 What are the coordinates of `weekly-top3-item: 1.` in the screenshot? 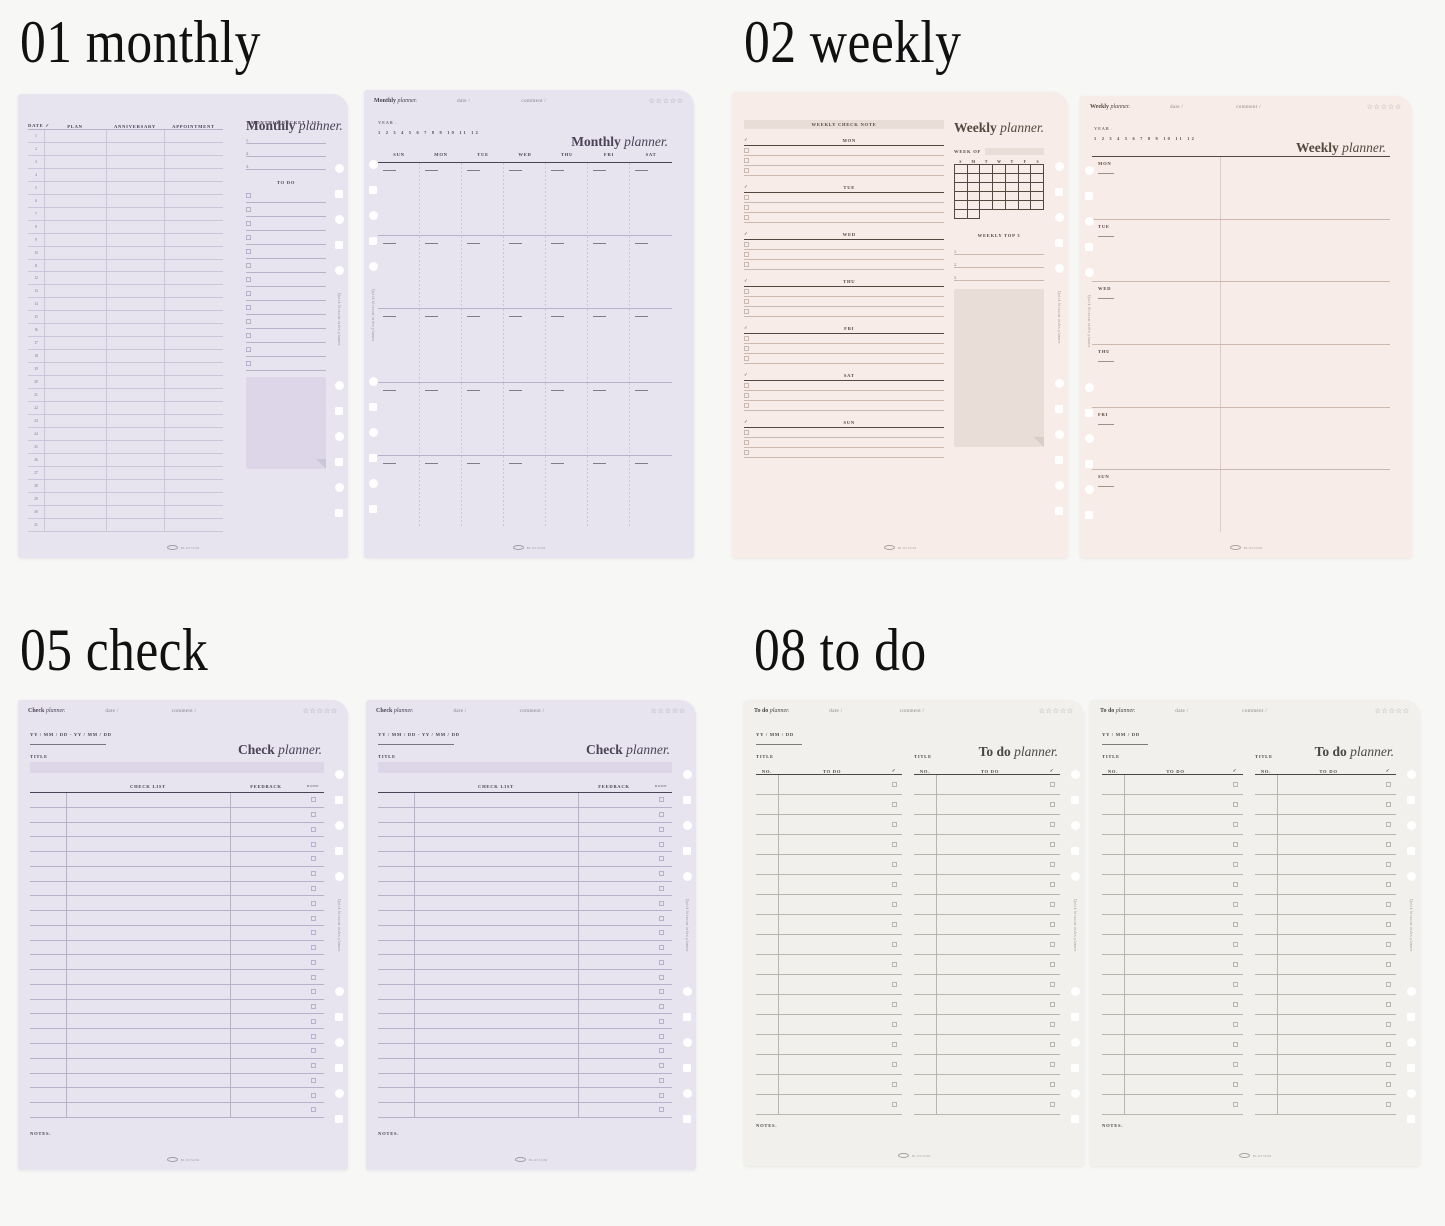 It's located at (999, 248).